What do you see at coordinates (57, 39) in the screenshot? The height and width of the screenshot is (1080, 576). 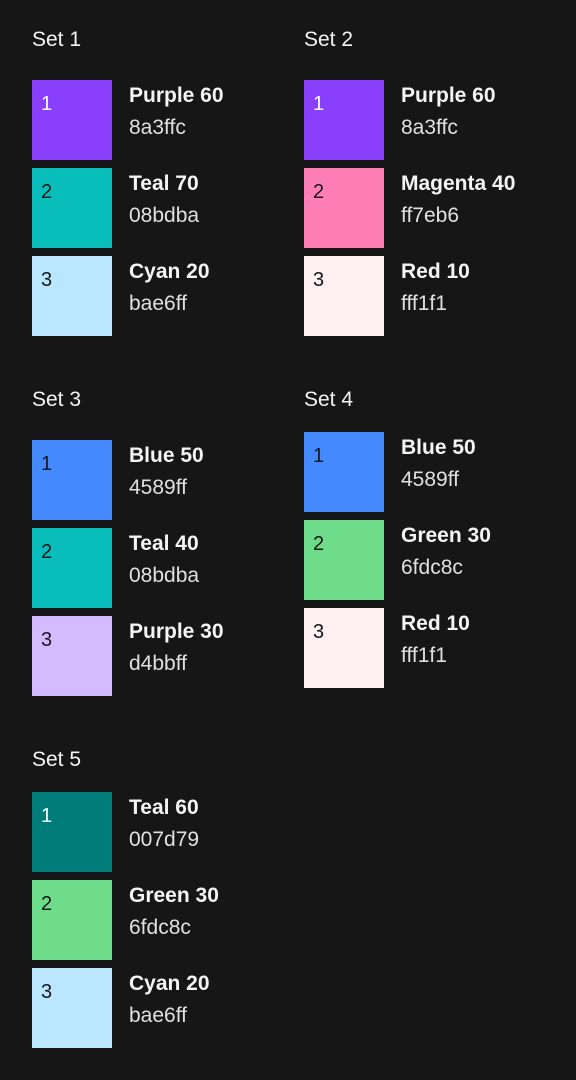 I see `set-title: Set 1` at bounding box center [57, 39].